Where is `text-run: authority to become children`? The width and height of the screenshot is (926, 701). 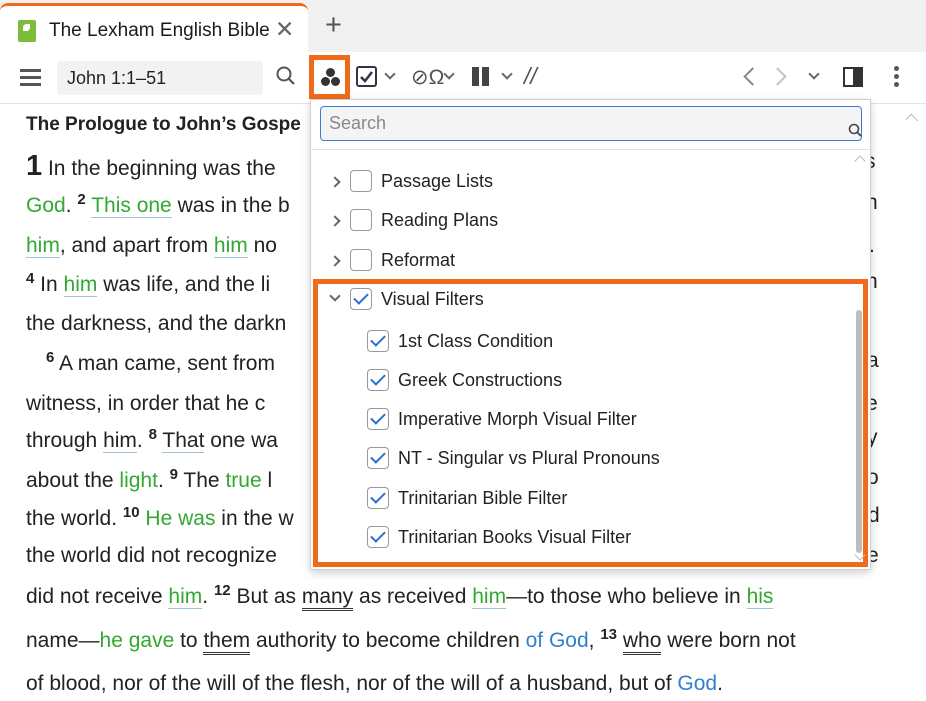
text-run: authority to become children is located at coordinates (388, 640).